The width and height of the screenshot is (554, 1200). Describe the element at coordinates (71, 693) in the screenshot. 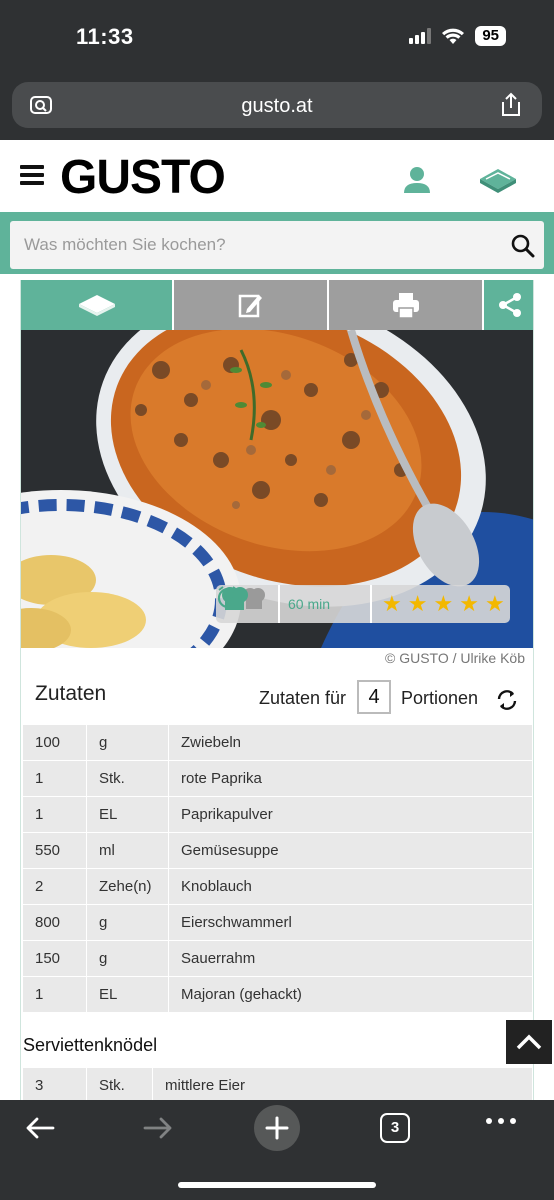

I see `ingredients-heading: Zutaten` at that location.